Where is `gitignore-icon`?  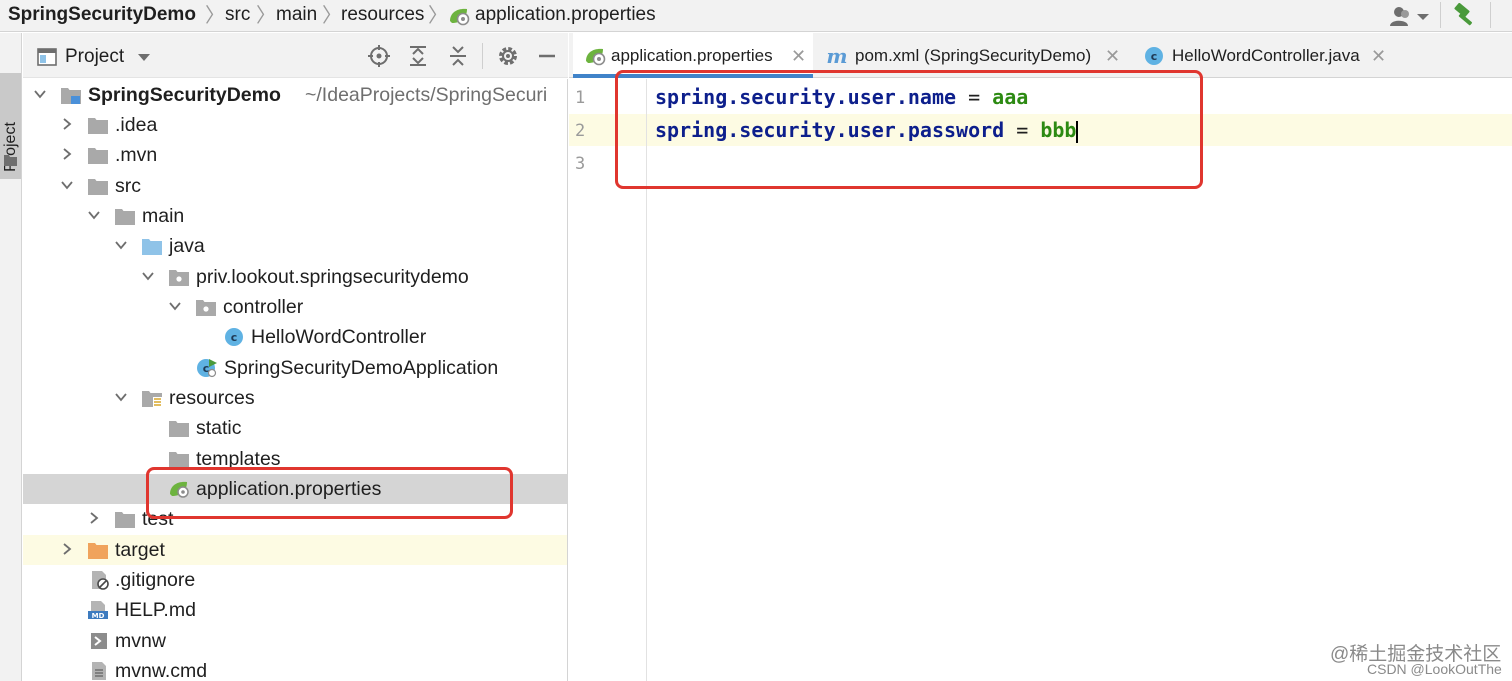
gitignore-icon is located at coordinates (100, 580).